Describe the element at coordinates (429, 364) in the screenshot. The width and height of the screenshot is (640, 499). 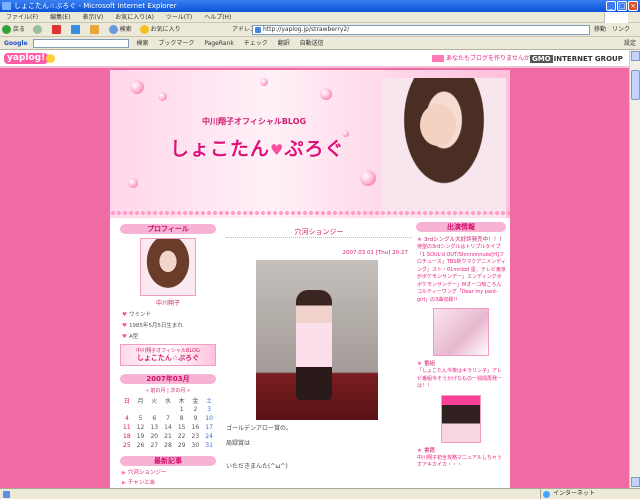
I see `appearance-title: 番組` at that location.